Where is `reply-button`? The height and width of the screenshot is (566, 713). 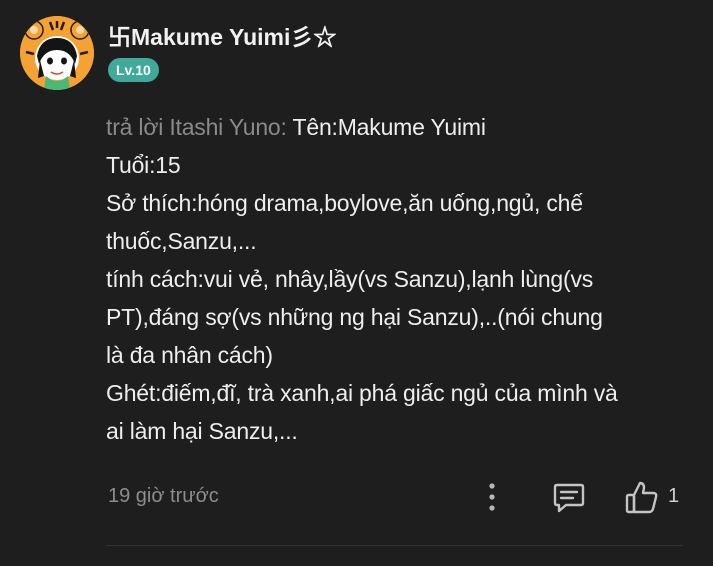
reply-button is located at coordinates (569, 497).